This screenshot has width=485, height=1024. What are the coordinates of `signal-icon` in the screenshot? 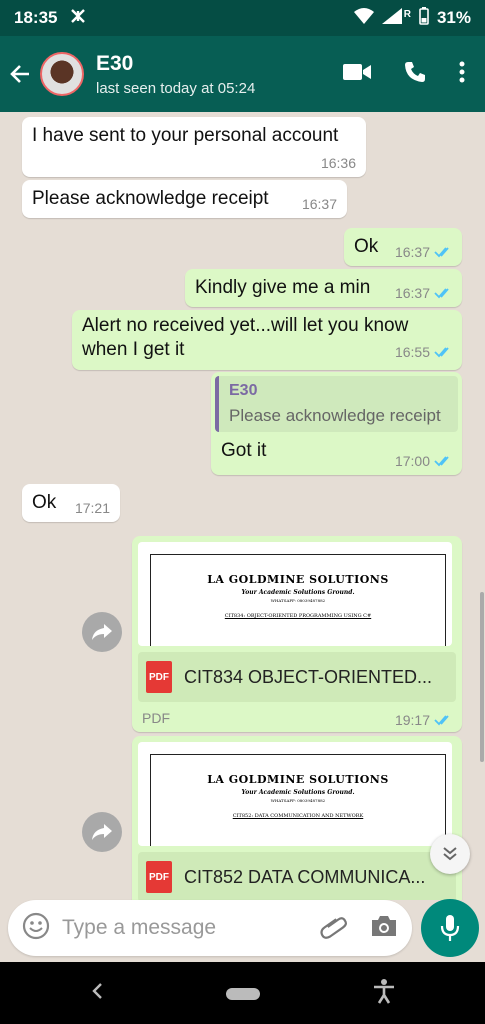 It's located at (391, 18).